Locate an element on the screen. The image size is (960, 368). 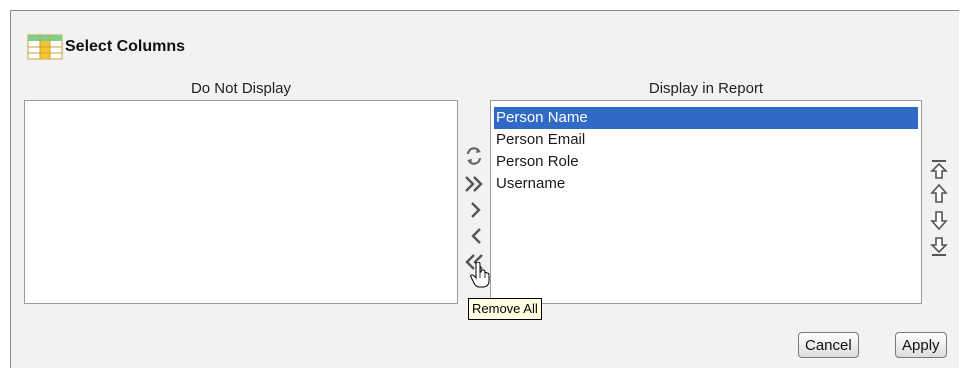
reset-icon is located at coordinates (474, 156).